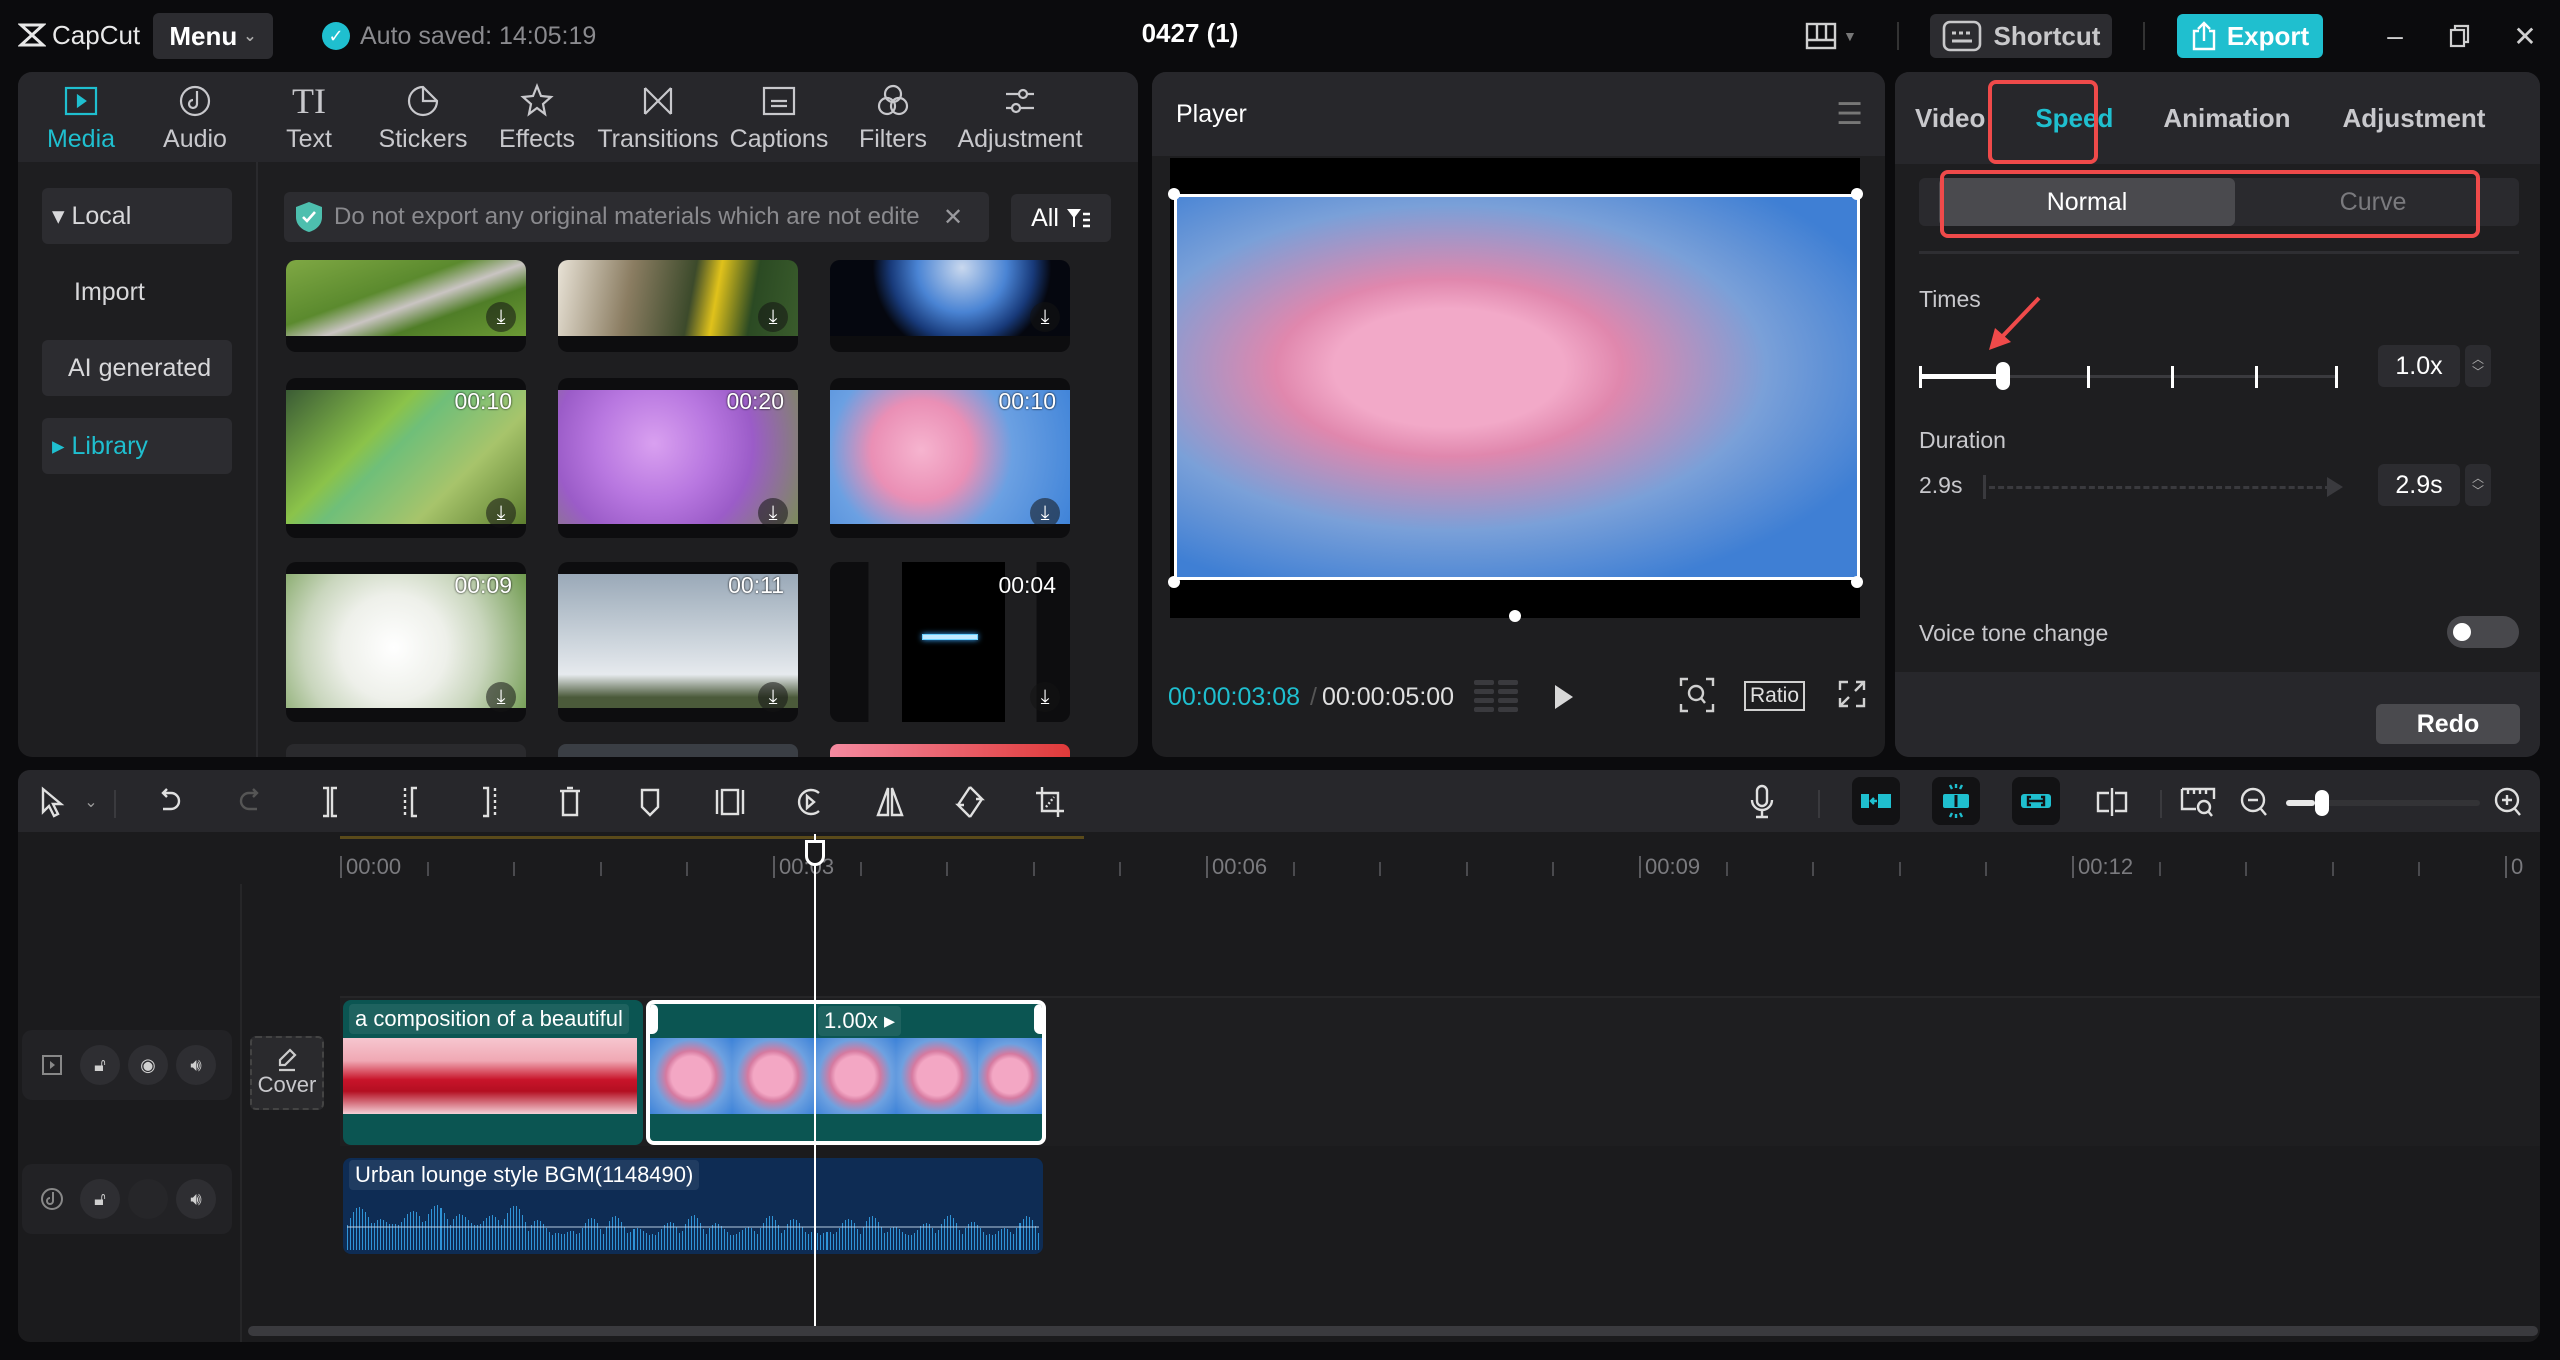 This screenshot has width=2560, height=1360. I want to click on media-thumbnail: 00:04 ⤓, so click(950, 642).